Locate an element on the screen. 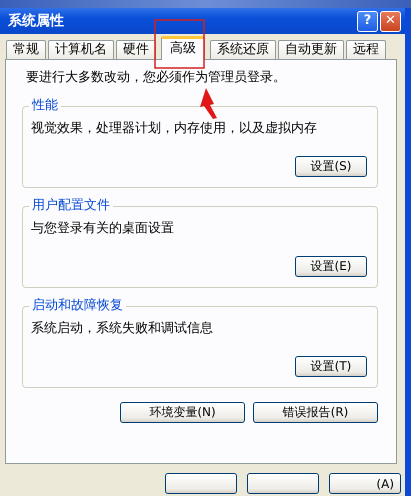 Image resolution: width=411 pixels, height=496 pixels. tab: 常规 is located at coordinates (26, 49).